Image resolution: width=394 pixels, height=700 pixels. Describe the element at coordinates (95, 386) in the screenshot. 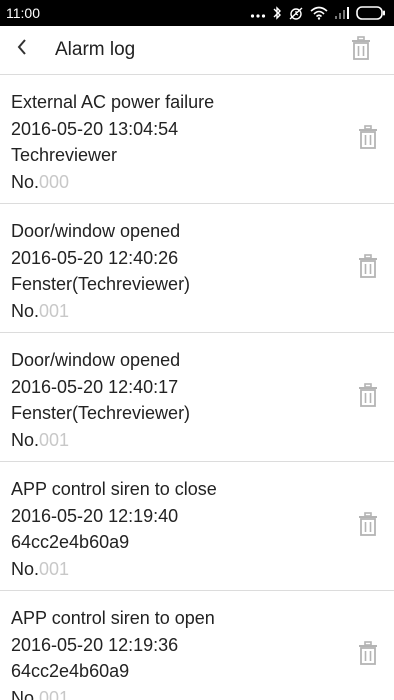

I see `alarm-datetime: 2016-05-20 12:40:17` at that location.